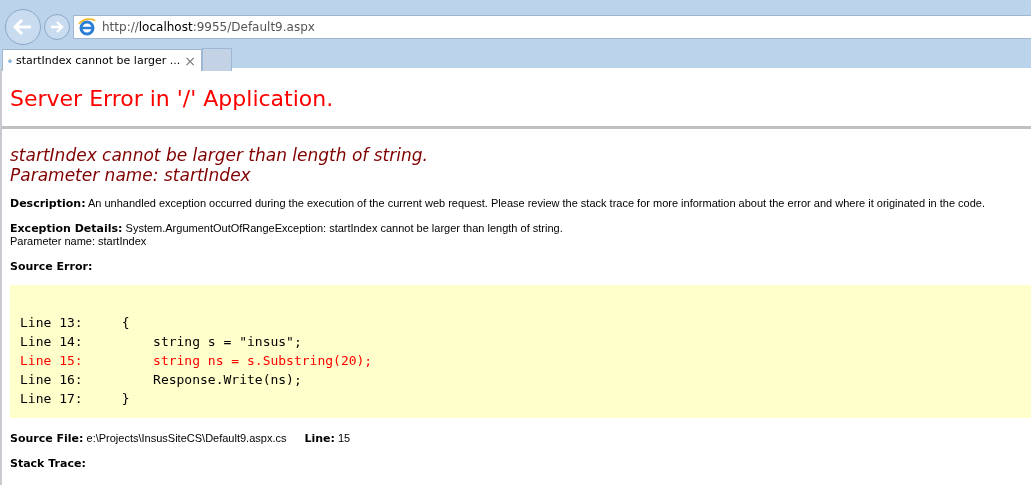 This screenshot has width=1031, height=485. Describe the element at coordinates (172, 99) in the screenshot. I see `page-title: Server Error in '/' Application.` at that location.